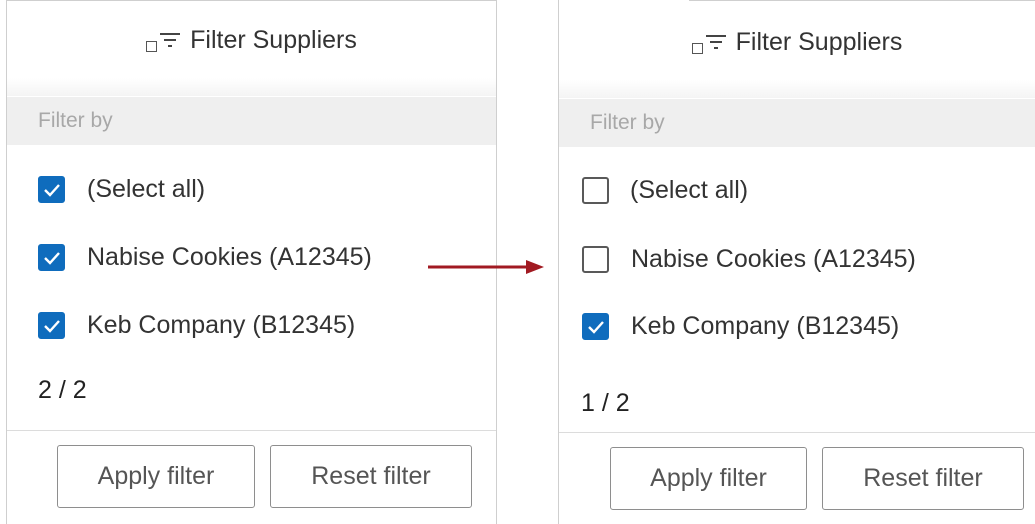 Image resolution: width=1035 pixels, height=524 pixels. I want to click on selection-count: 1 / 2, so click(605, 403).